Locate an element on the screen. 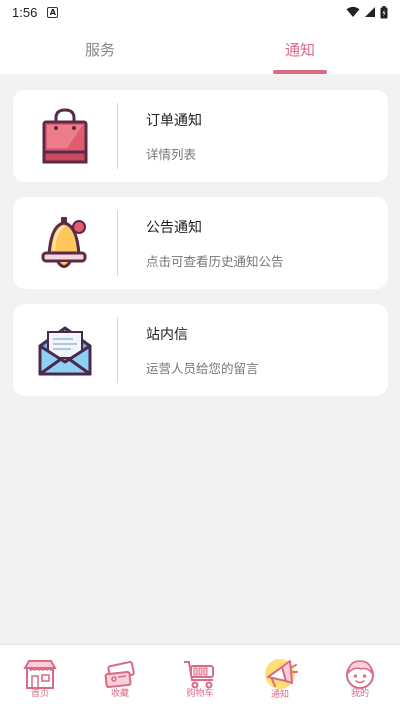  card-title: 公告通知 is located at coordinates (174, 227).